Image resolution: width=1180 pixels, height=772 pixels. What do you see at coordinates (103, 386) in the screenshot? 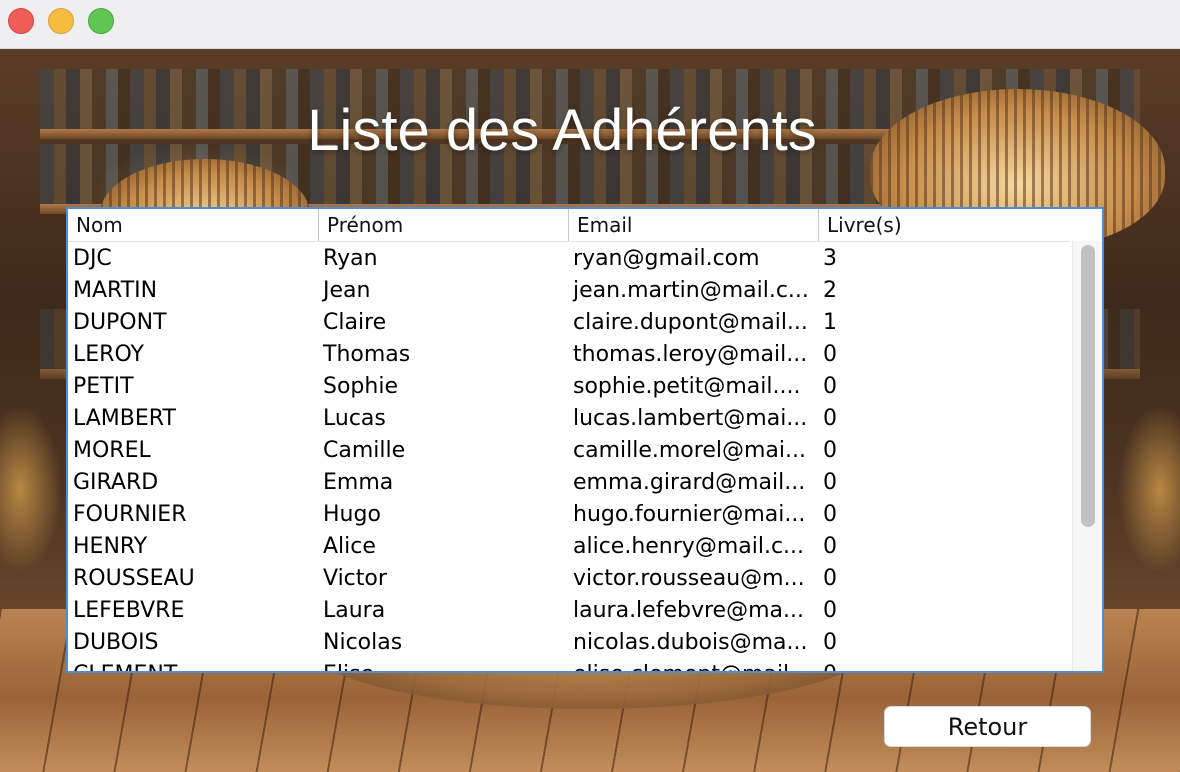
I see `cell-nom: PETIT` at bounding box center [103, 386].